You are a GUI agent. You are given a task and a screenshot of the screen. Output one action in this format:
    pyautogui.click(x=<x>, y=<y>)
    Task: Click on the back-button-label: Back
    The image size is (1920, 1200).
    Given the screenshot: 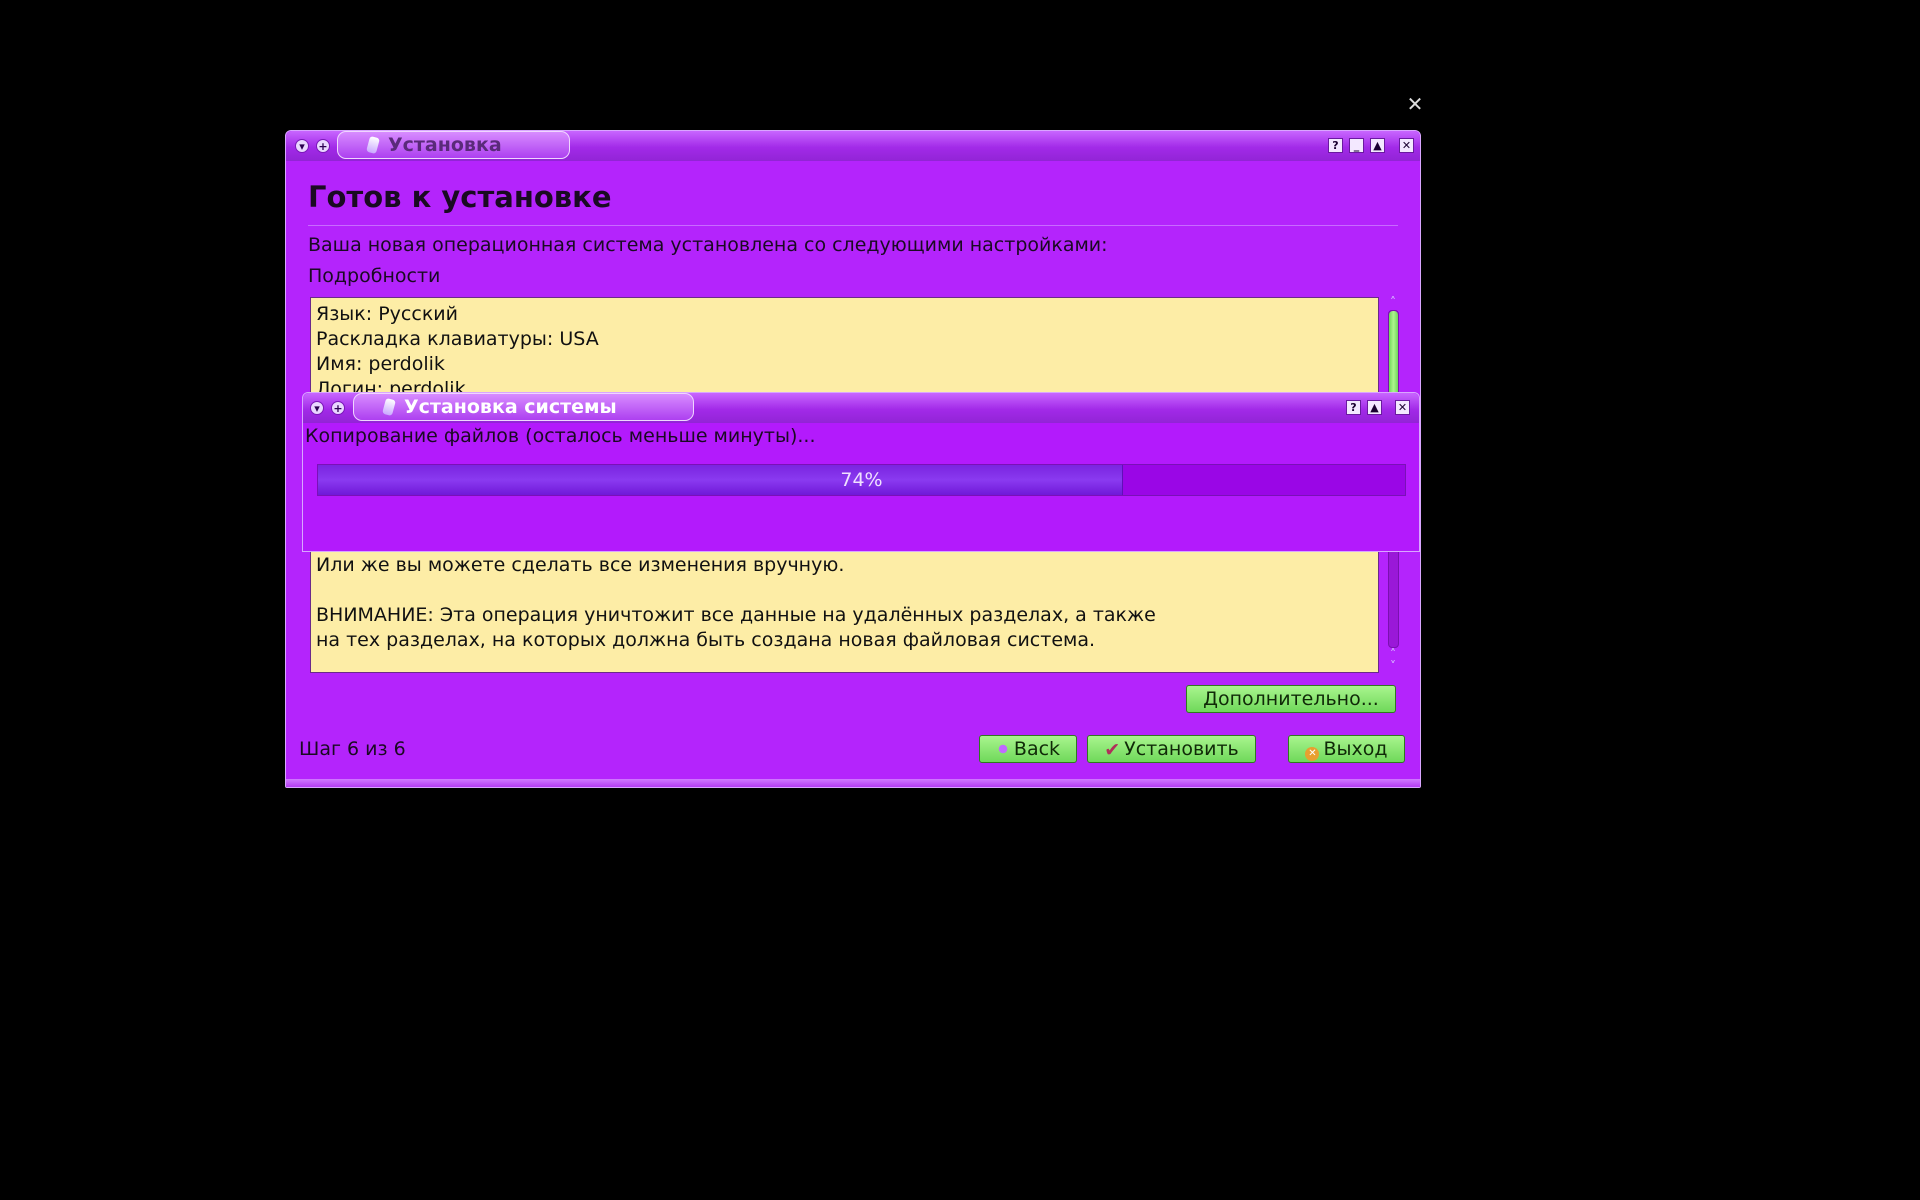 What is the action you would take?
    pyautogui.click(x=1037, y=749)
    